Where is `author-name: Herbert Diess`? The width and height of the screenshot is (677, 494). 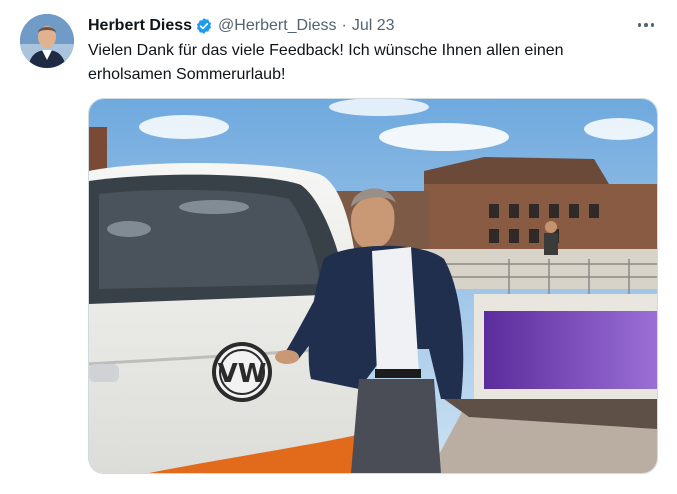 author-name: Herbert Diess is located at coordinates (140, 26).